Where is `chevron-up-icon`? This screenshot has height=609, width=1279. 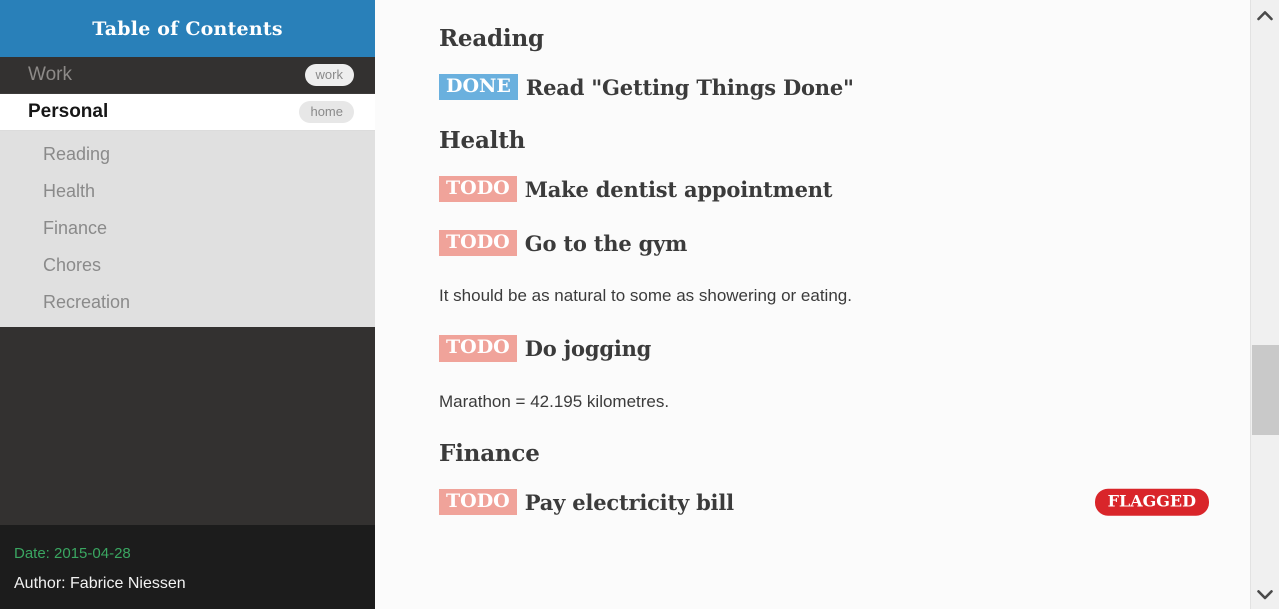
chevron-up-icon is located at coordinates (1265, 15).